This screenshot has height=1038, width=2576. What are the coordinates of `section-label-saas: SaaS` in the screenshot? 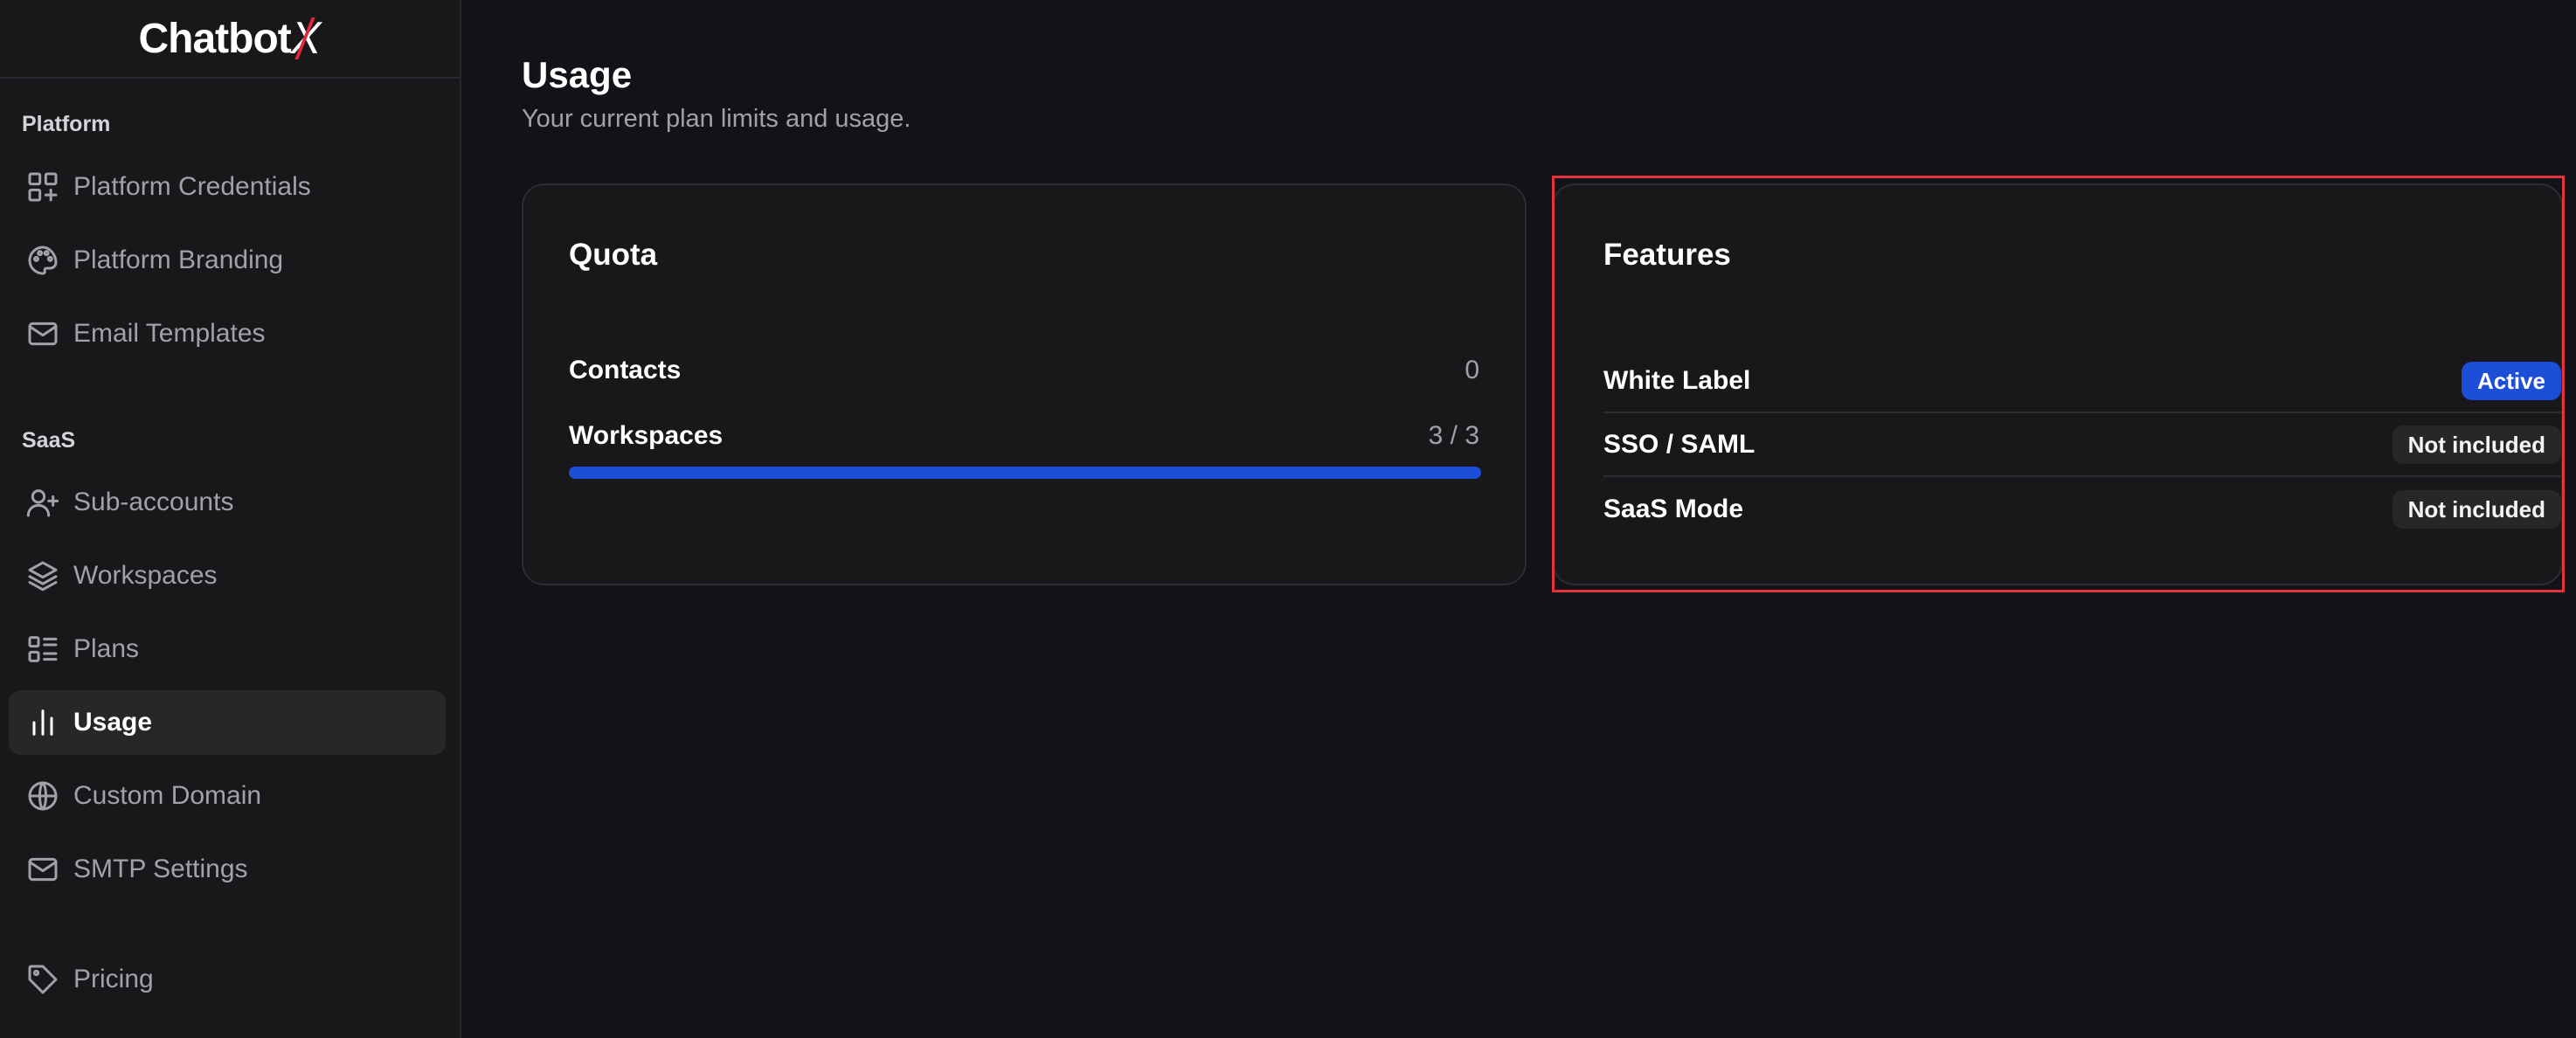 It's located at (49, 440).